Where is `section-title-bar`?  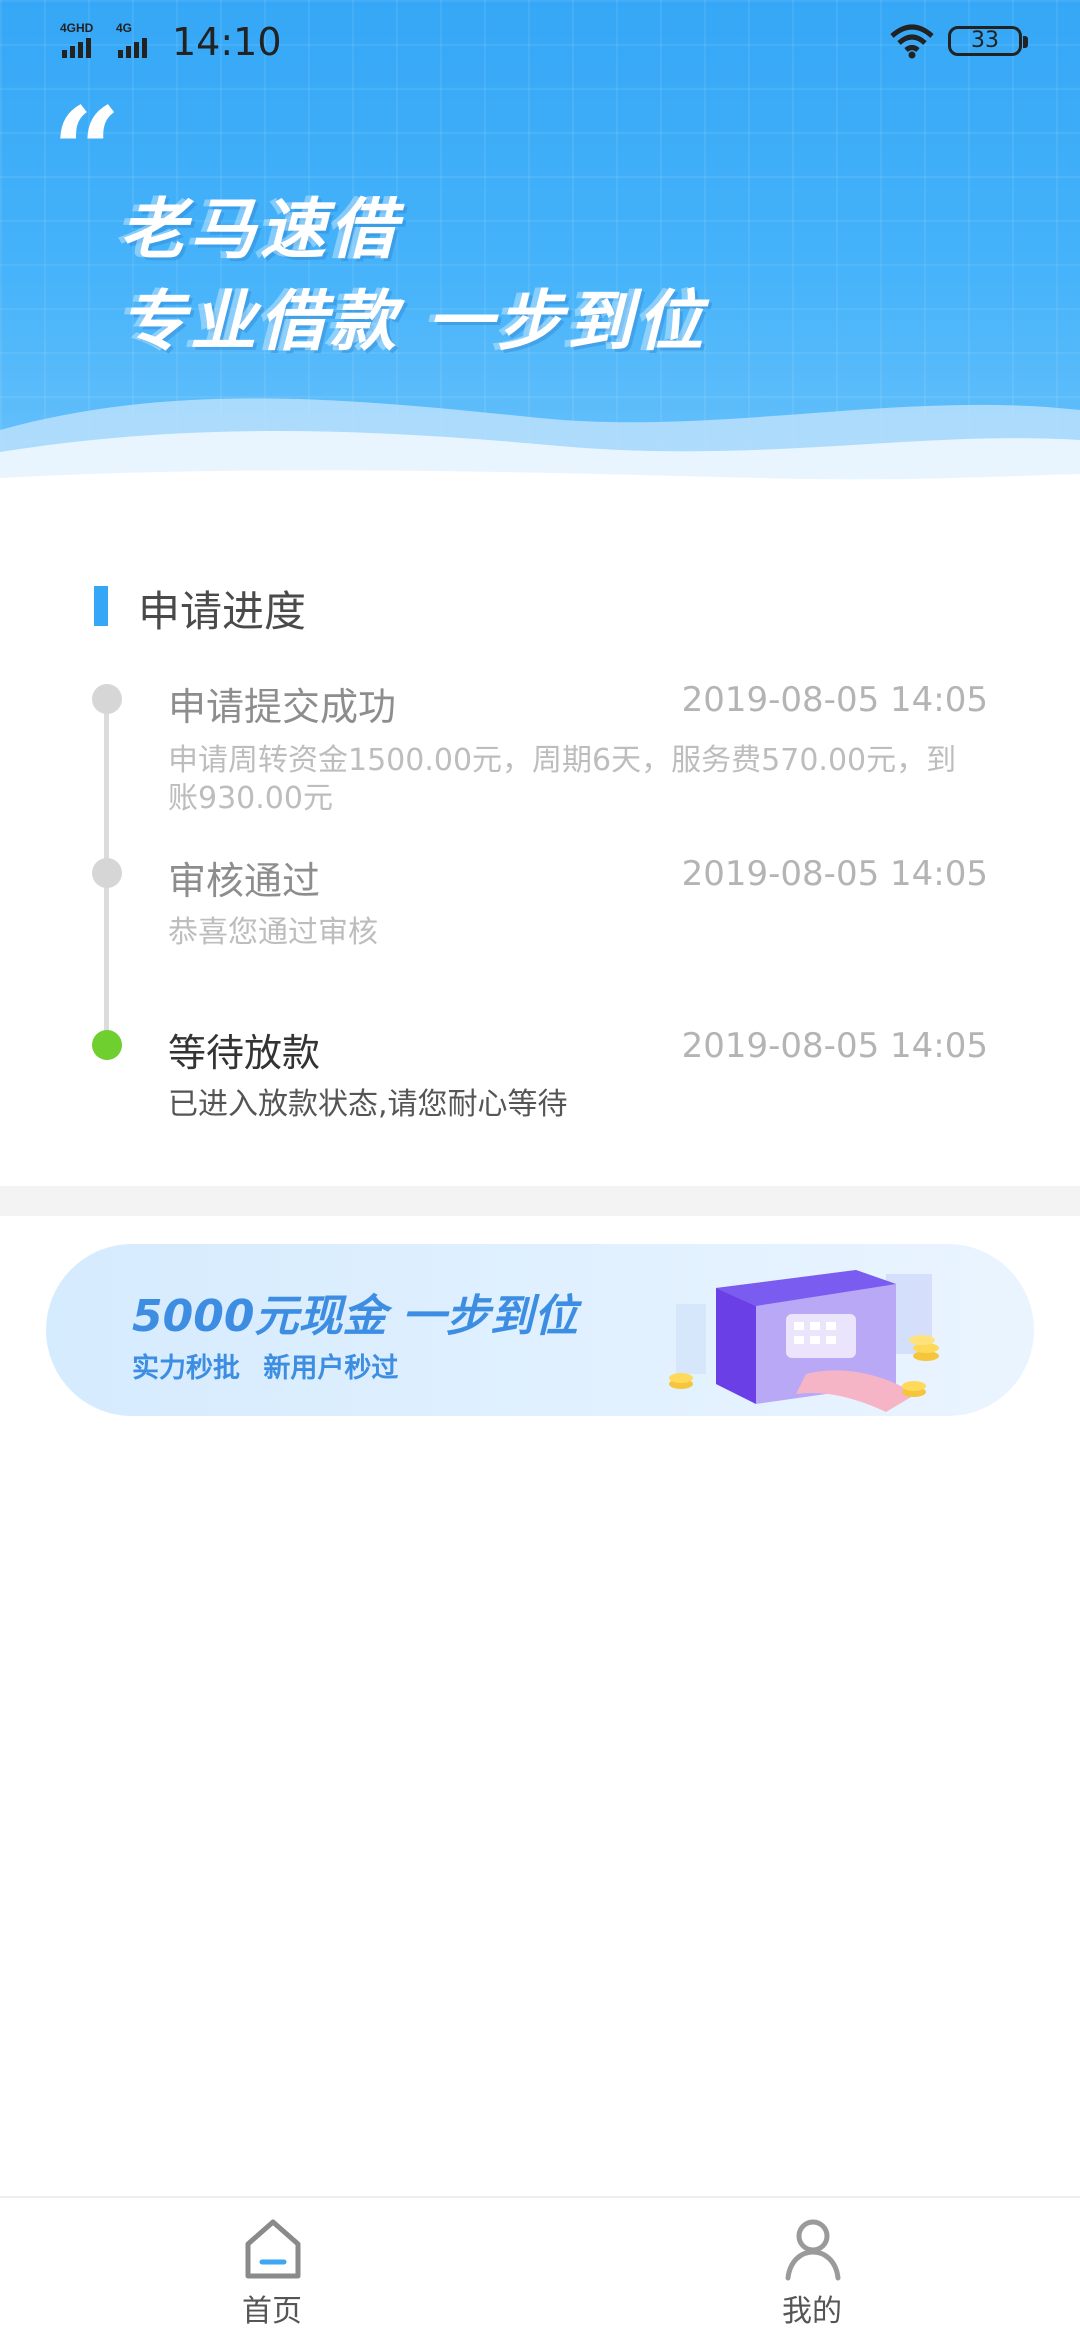 section-title-bar is located at coordinates (101, 606).